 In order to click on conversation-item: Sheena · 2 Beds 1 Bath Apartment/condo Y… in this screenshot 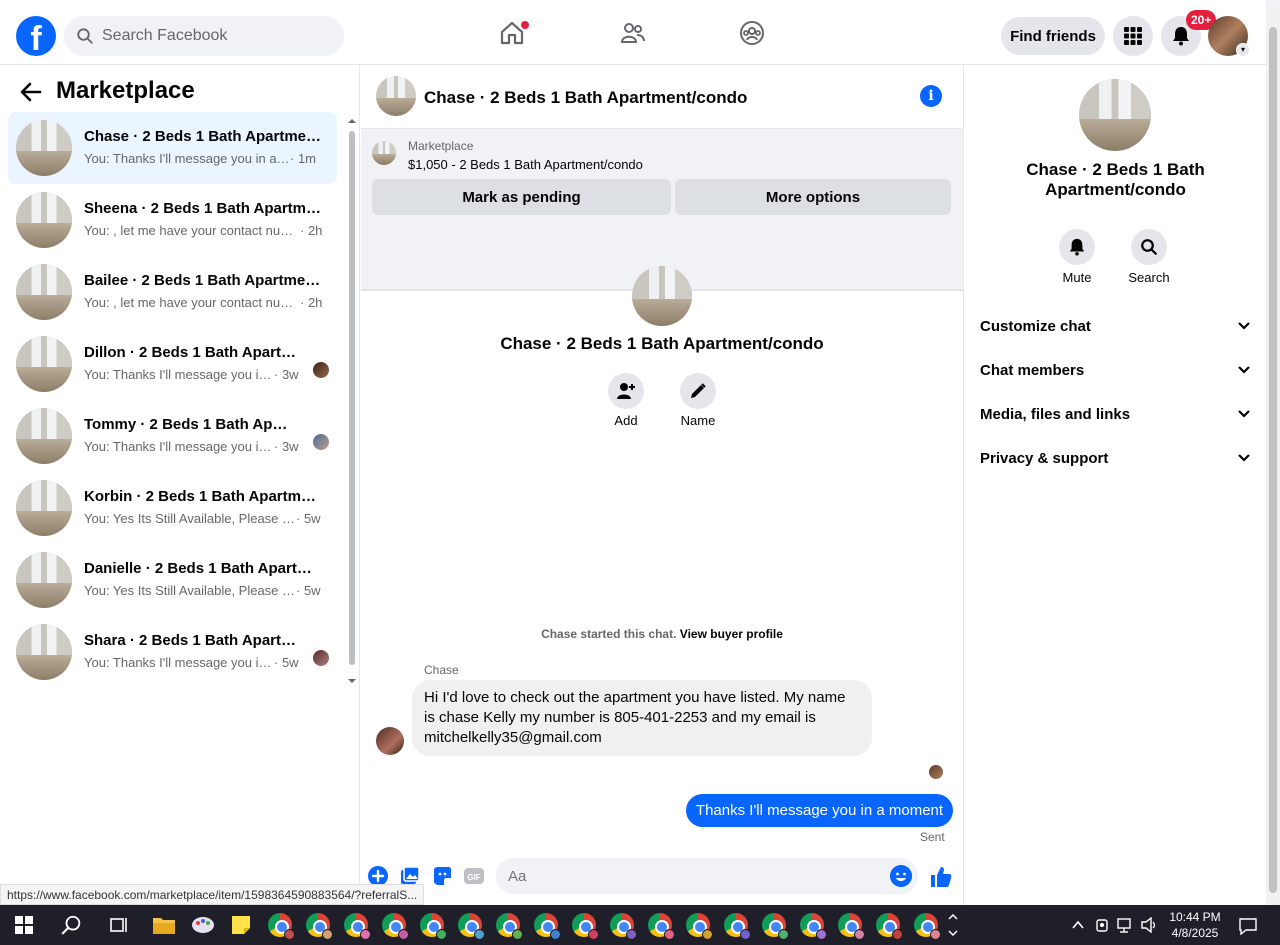, I will do `click(172, 220)`.